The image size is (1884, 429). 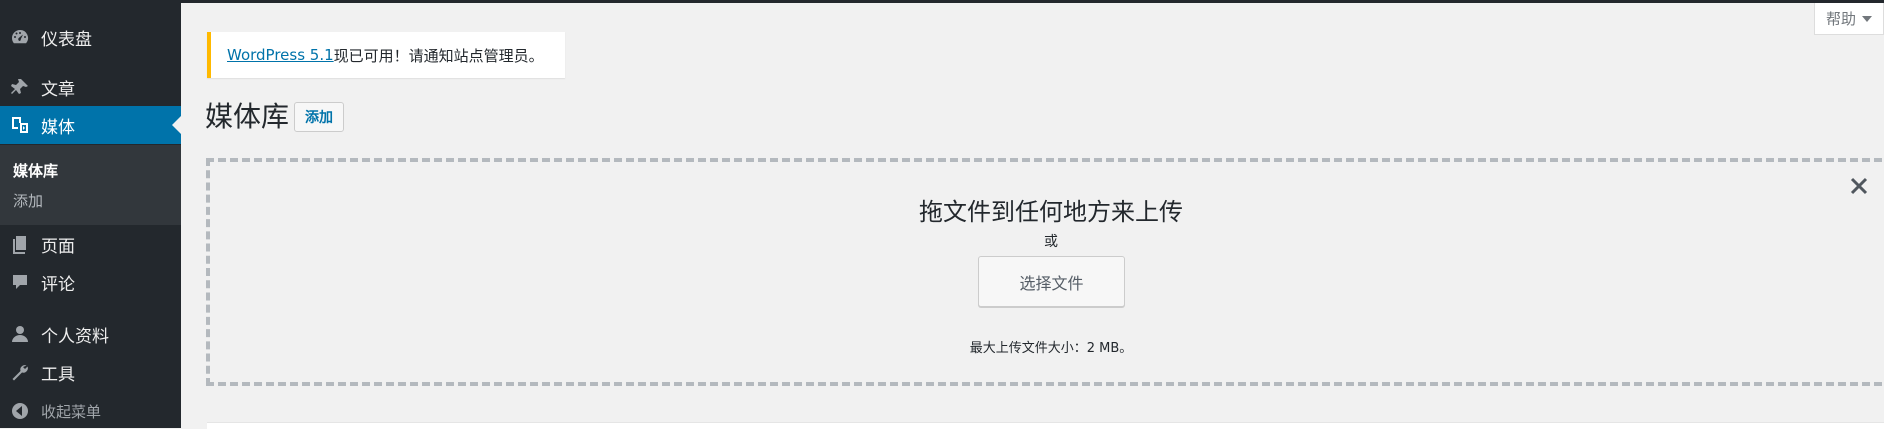 What do you see at coordinates (71, 411) in the screenshot?
I see `collapse-menu-label: 收起菜单` at bounding box center [71, 411].